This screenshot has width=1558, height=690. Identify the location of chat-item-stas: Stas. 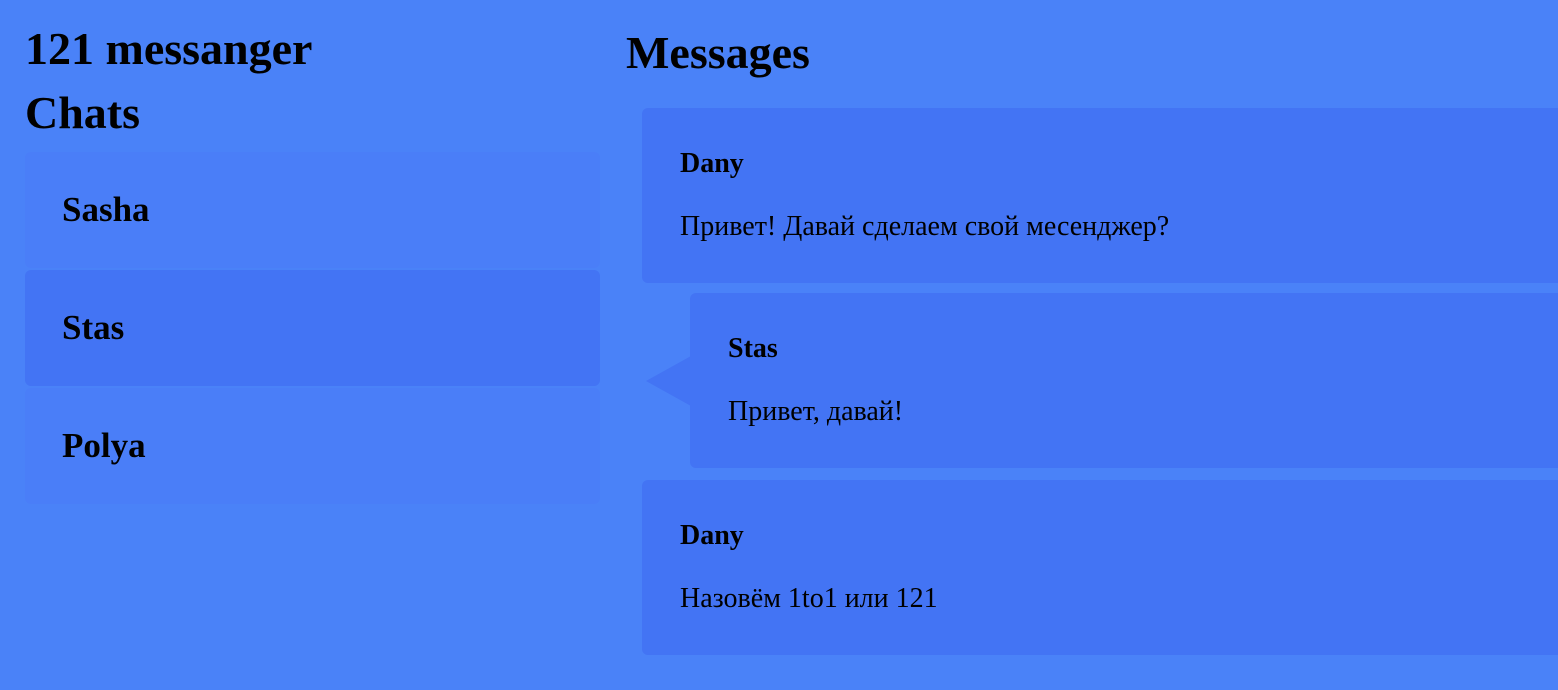
(312, 328).